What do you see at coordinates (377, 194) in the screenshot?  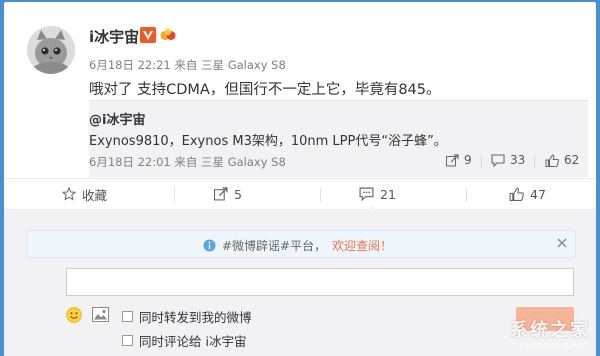 I see `comment-button: 21` at bounding box center [377, 194].